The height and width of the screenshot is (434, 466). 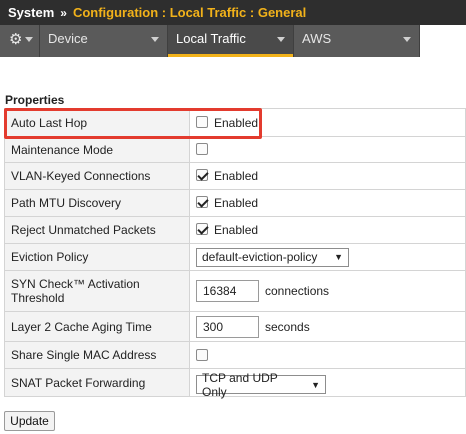 I want to click on nav-tabs: ⚙ Device Local Traffic AWS, so click(x=210, y=41).